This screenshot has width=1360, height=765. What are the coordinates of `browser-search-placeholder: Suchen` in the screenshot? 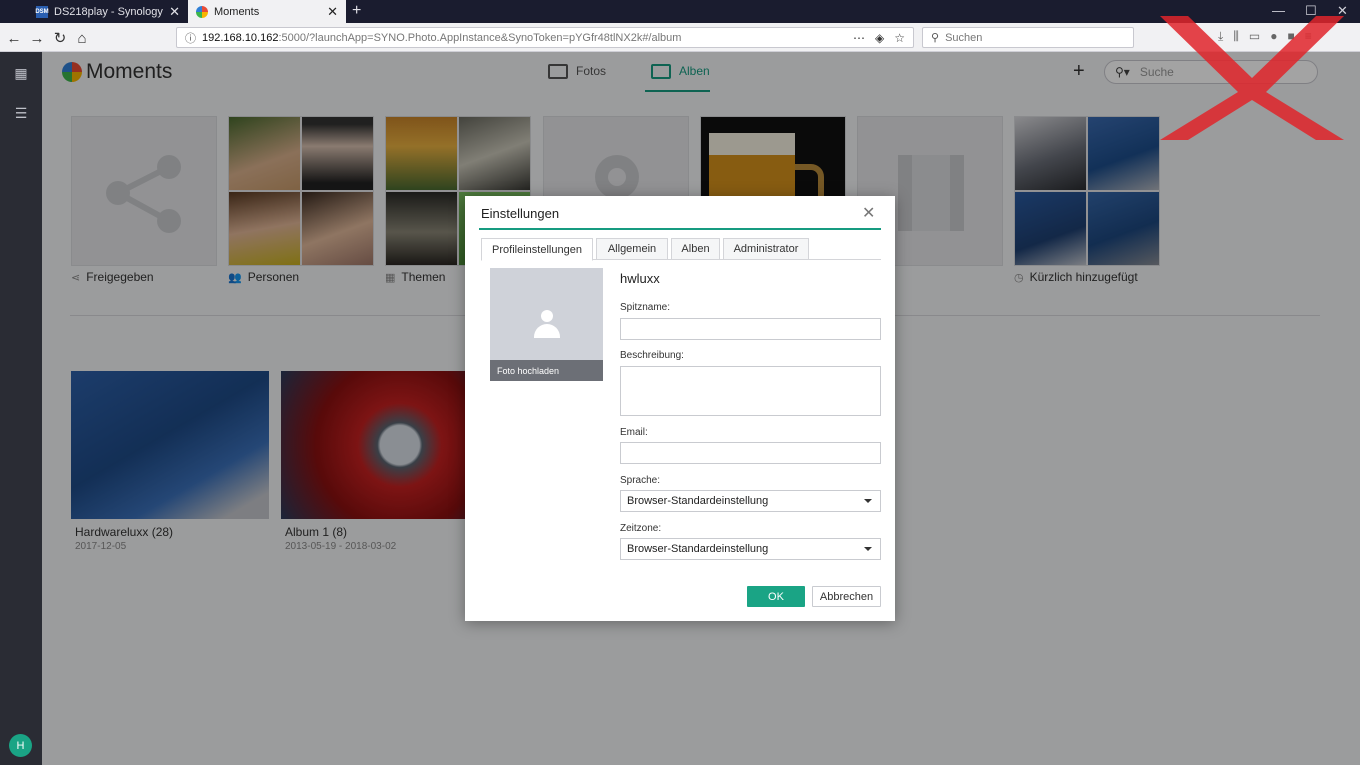 It's located at (964, 37).